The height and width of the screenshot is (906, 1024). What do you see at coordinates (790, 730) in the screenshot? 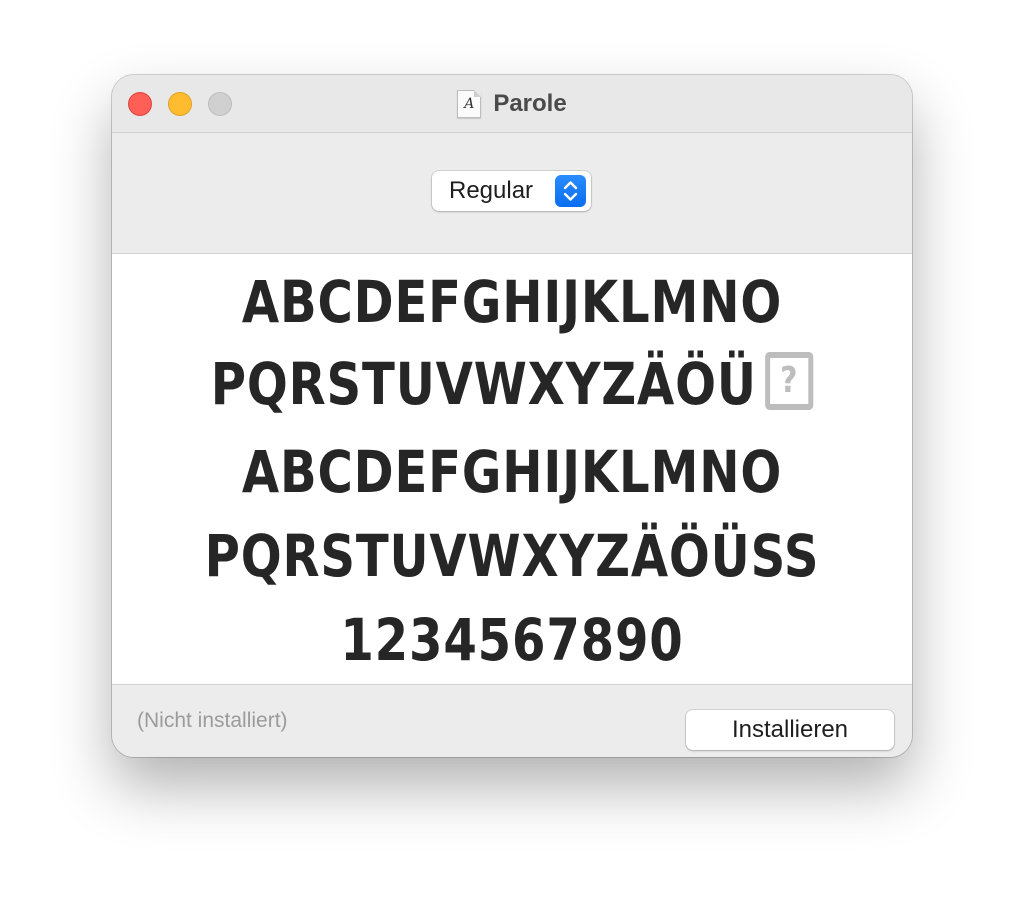
I see `install-button: Installieren` at bounding box center [790, 730].